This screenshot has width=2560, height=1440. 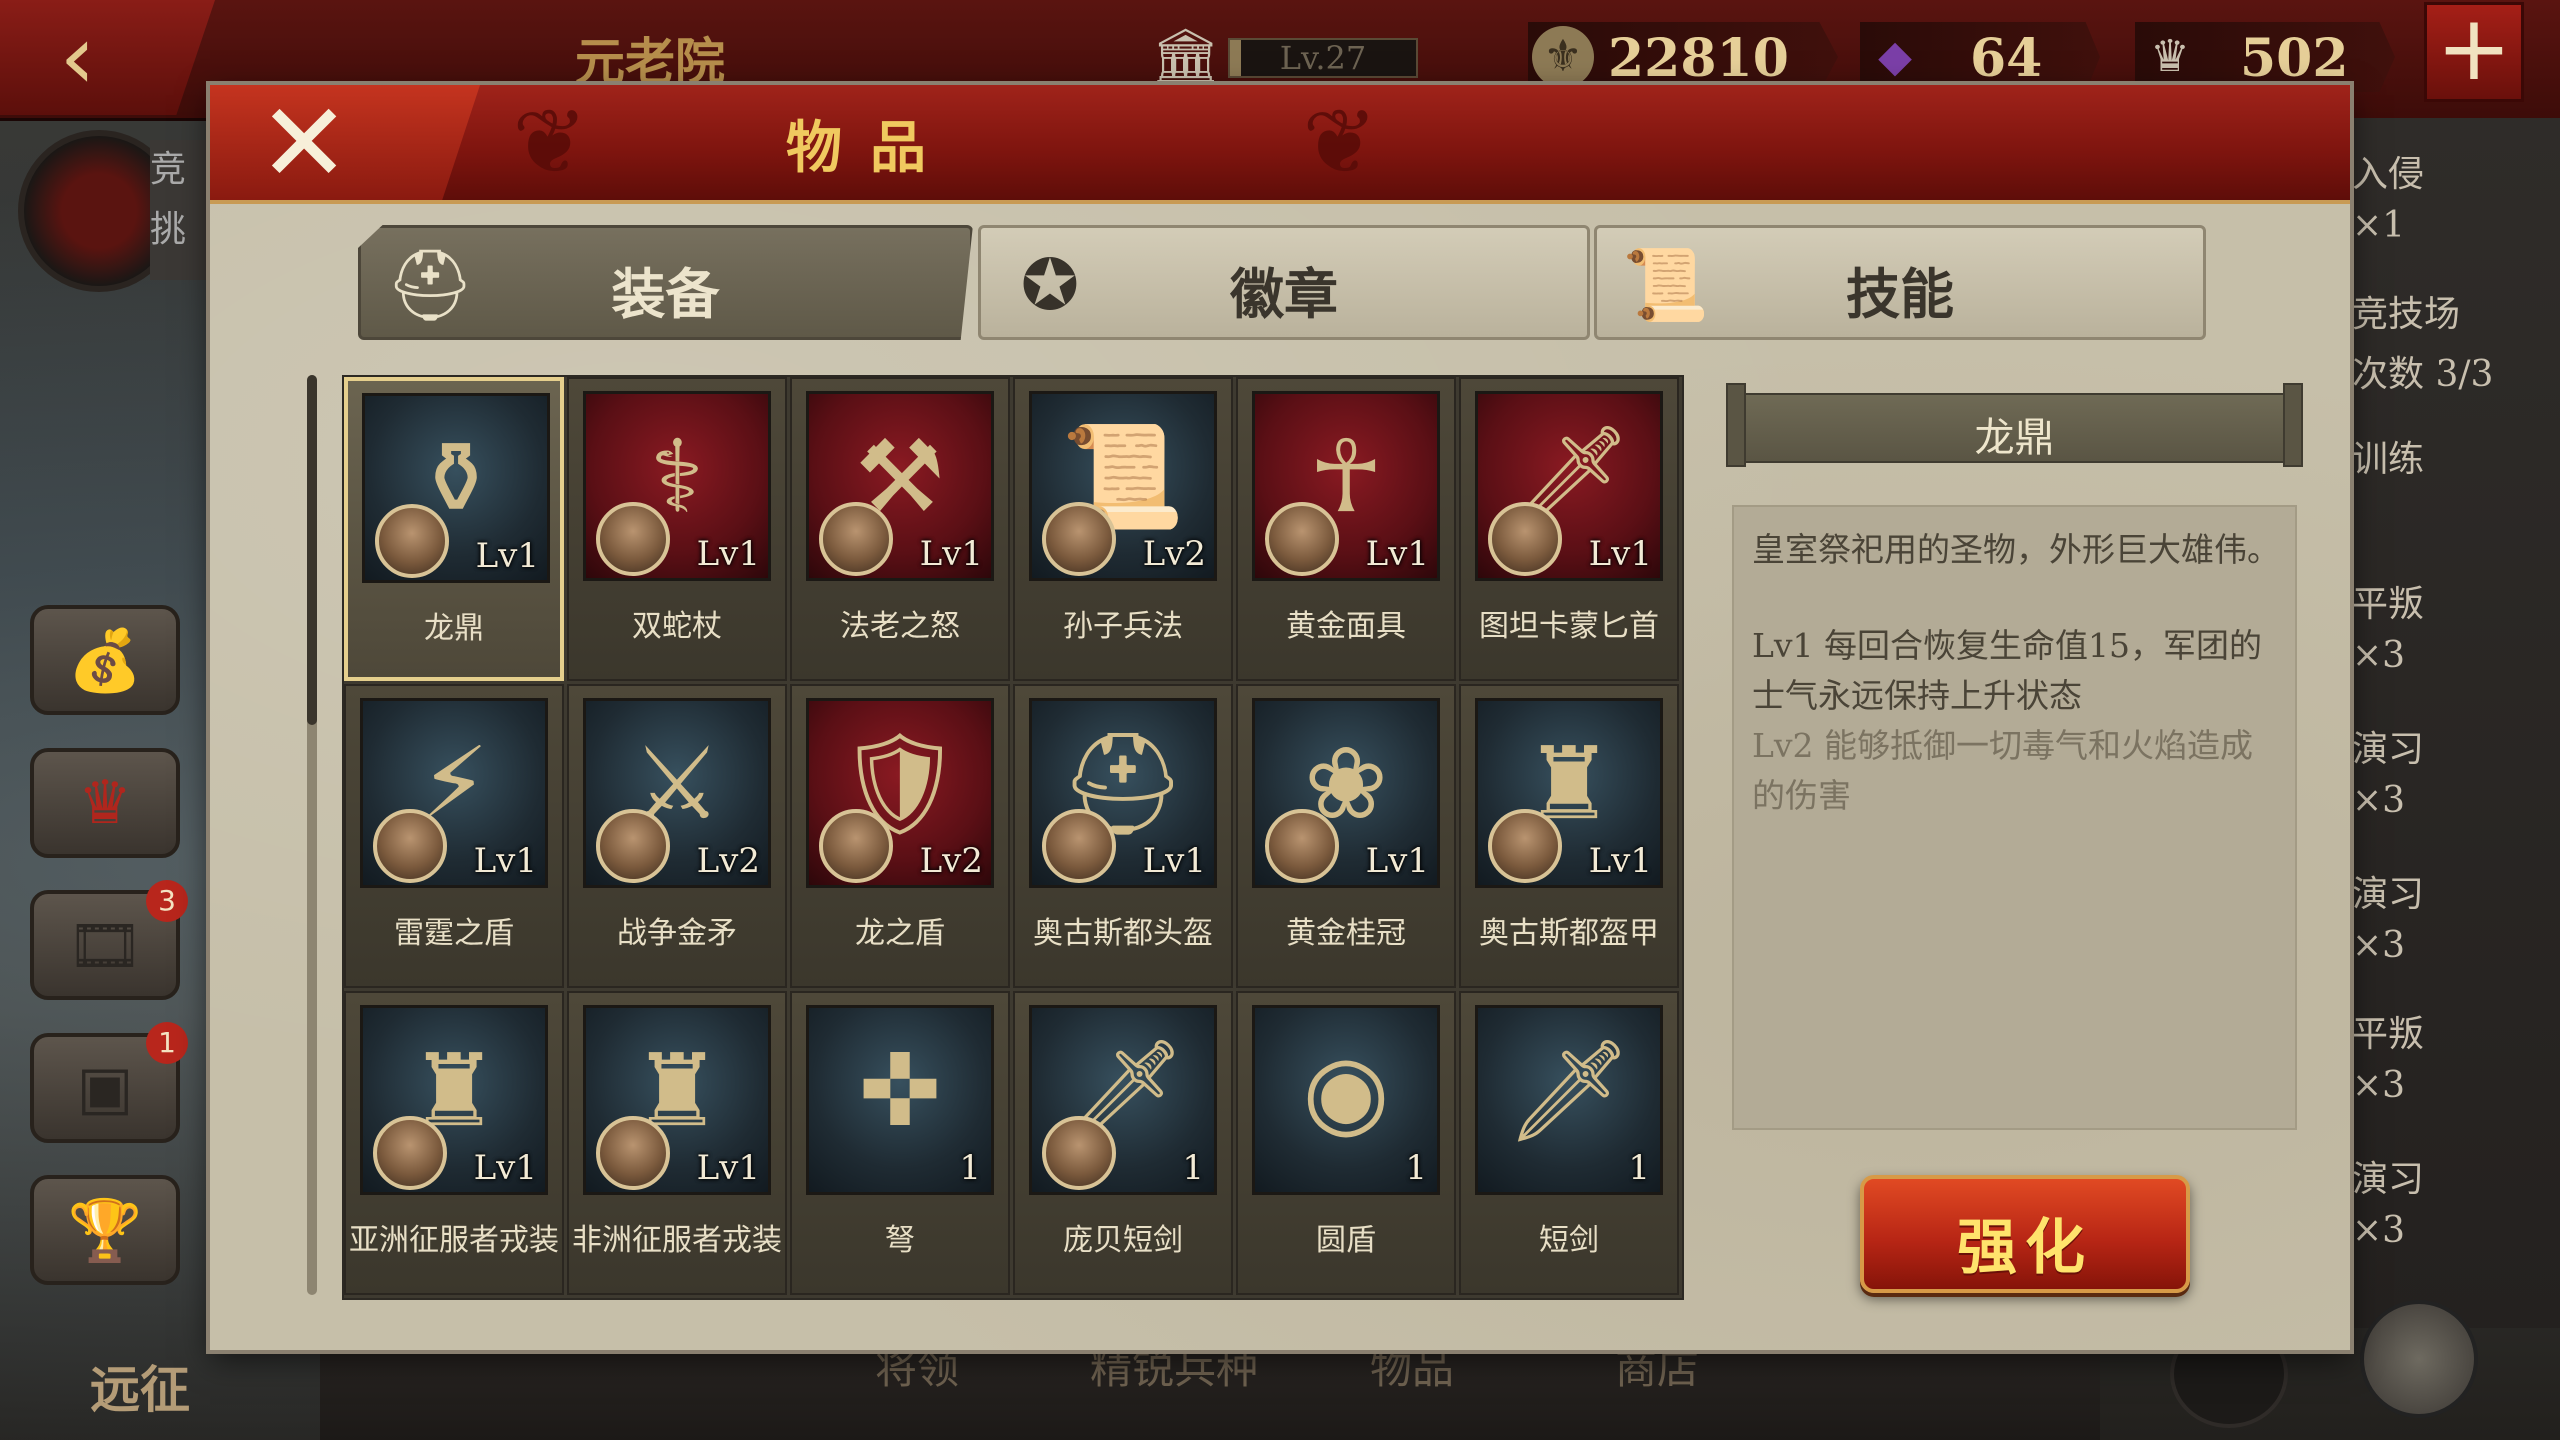 I want to click on item-cell: ❀ Lv1 黄金桂冠, so click(x=1346, y=836).